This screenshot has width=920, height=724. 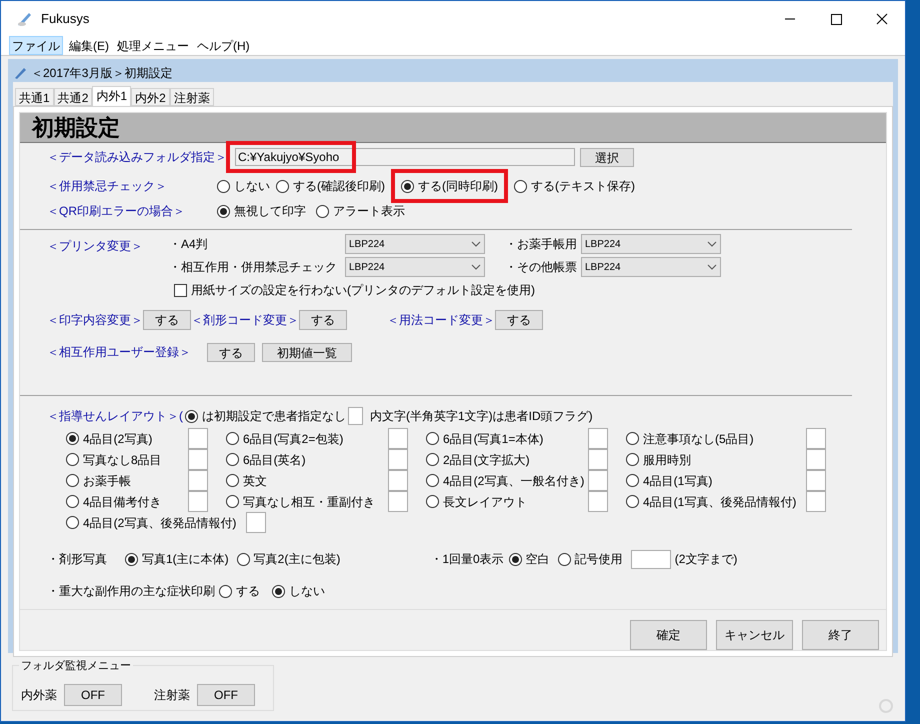 I want to click on section-label: ＜用法コード変更＞, so click(x=441, y=320).